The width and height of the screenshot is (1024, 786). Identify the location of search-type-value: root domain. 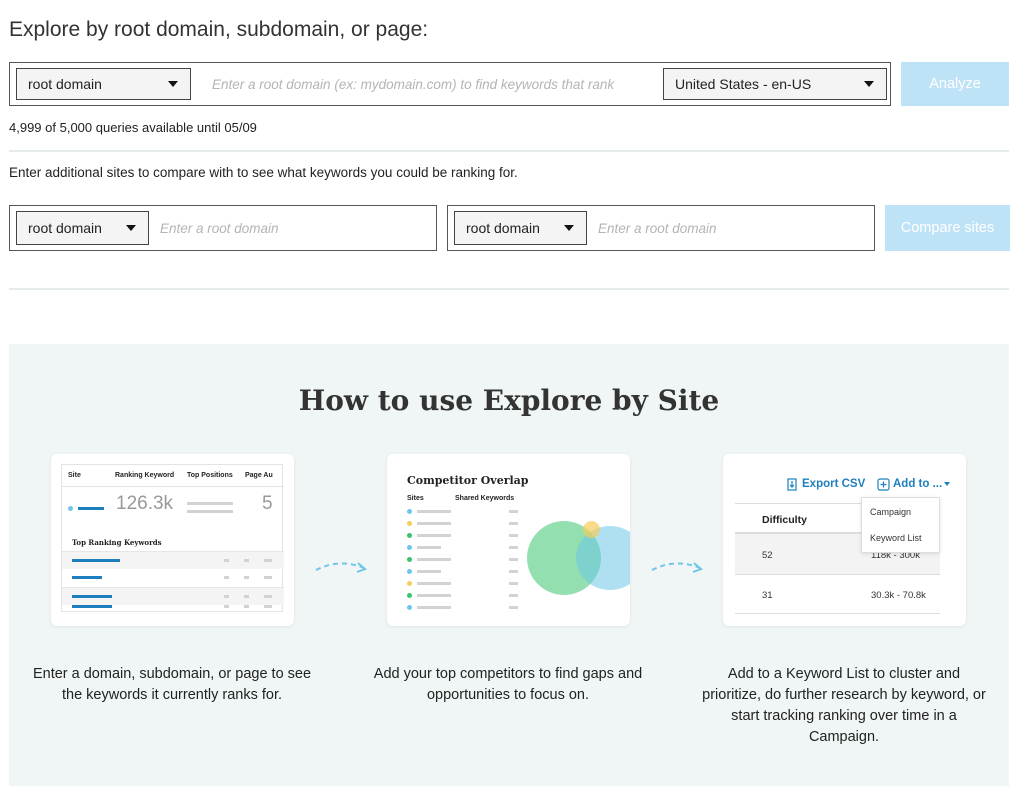
(65, 84).